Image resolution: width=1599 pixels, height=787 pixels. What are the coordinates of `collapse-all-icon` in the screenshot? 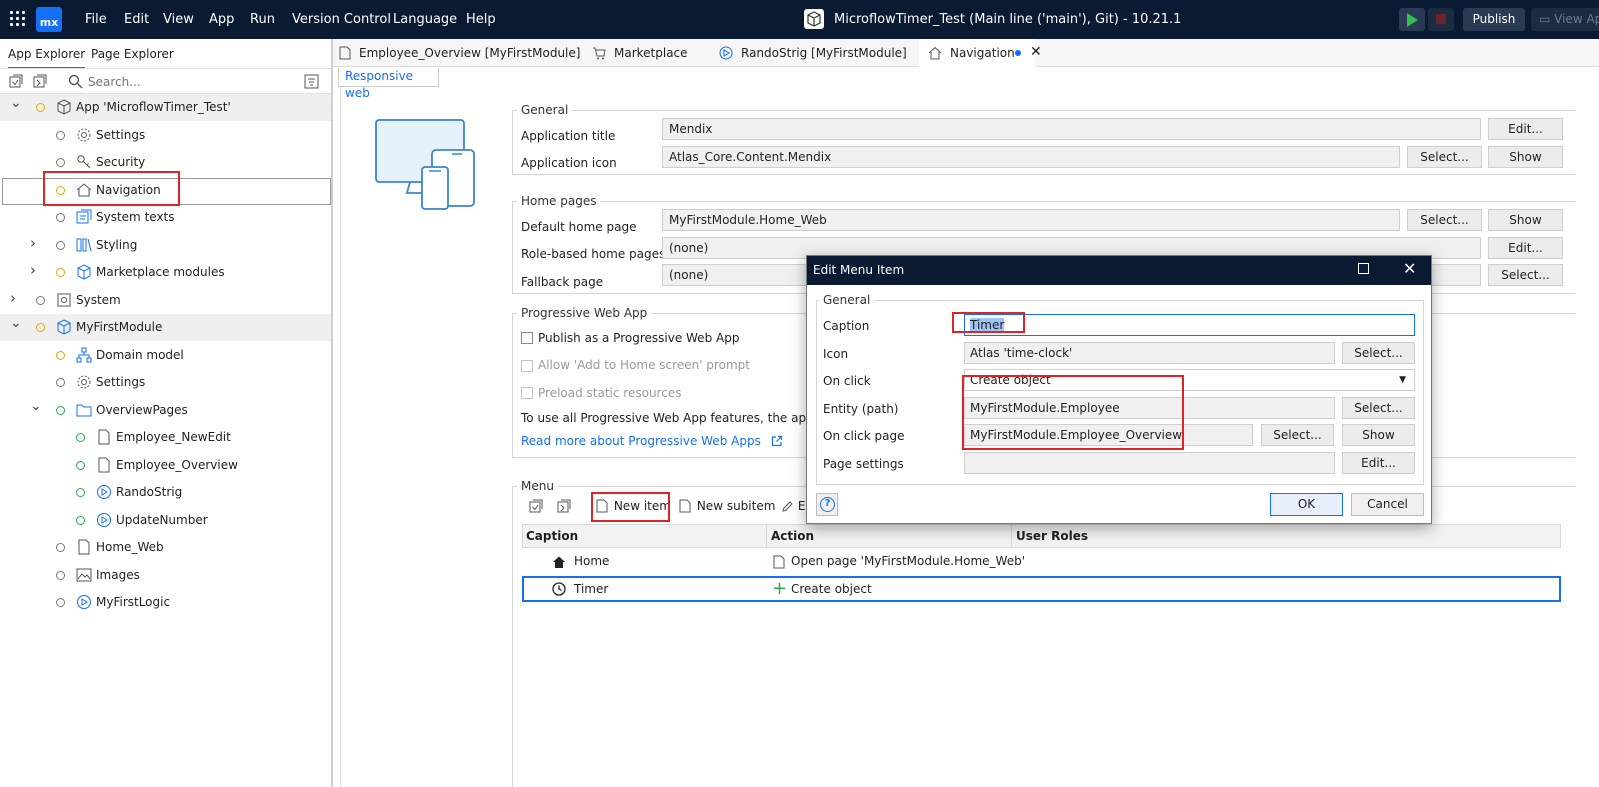 It's located at (16, 81).